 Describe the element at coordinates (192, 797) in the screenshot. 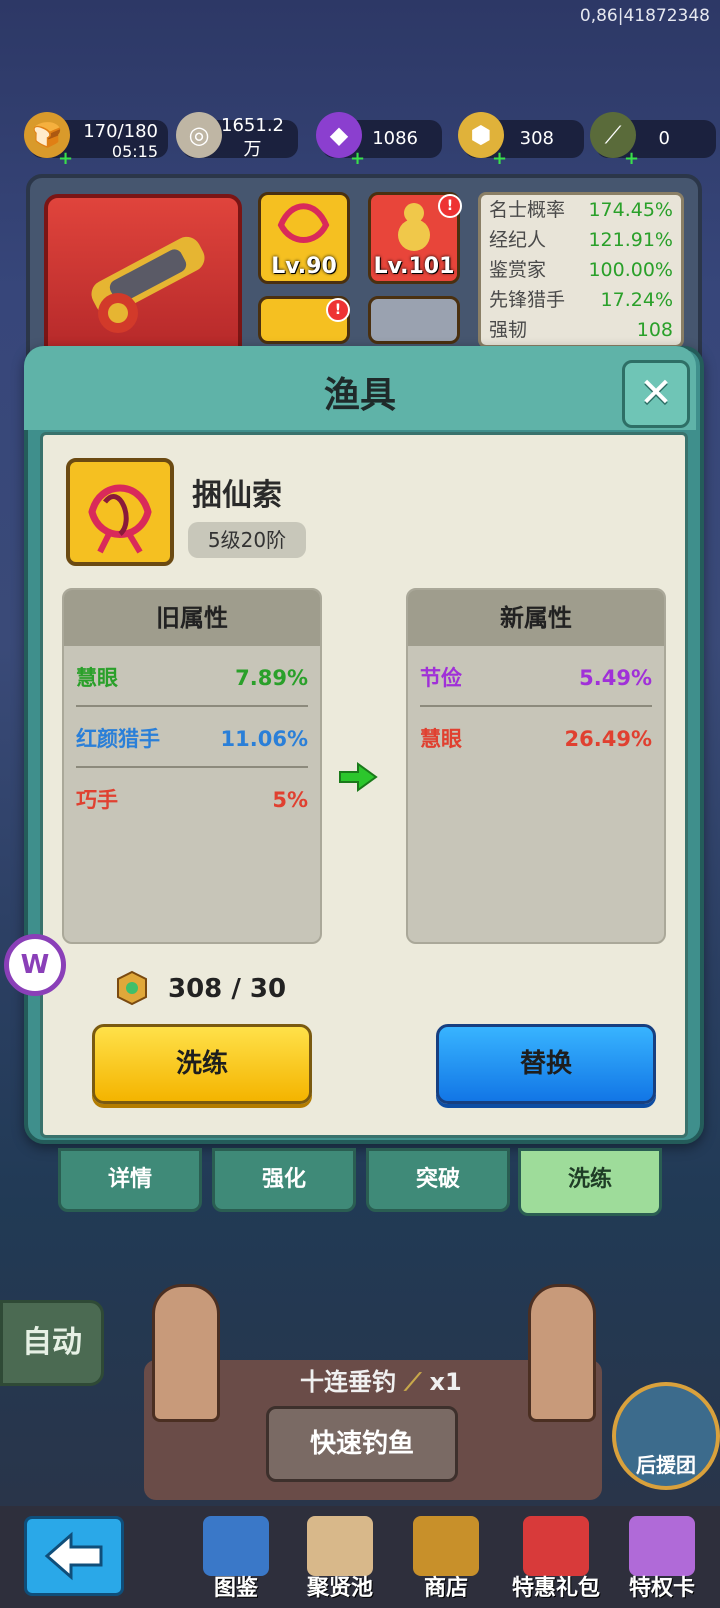

I see `attribute-row: 巧手 5%` at that location.